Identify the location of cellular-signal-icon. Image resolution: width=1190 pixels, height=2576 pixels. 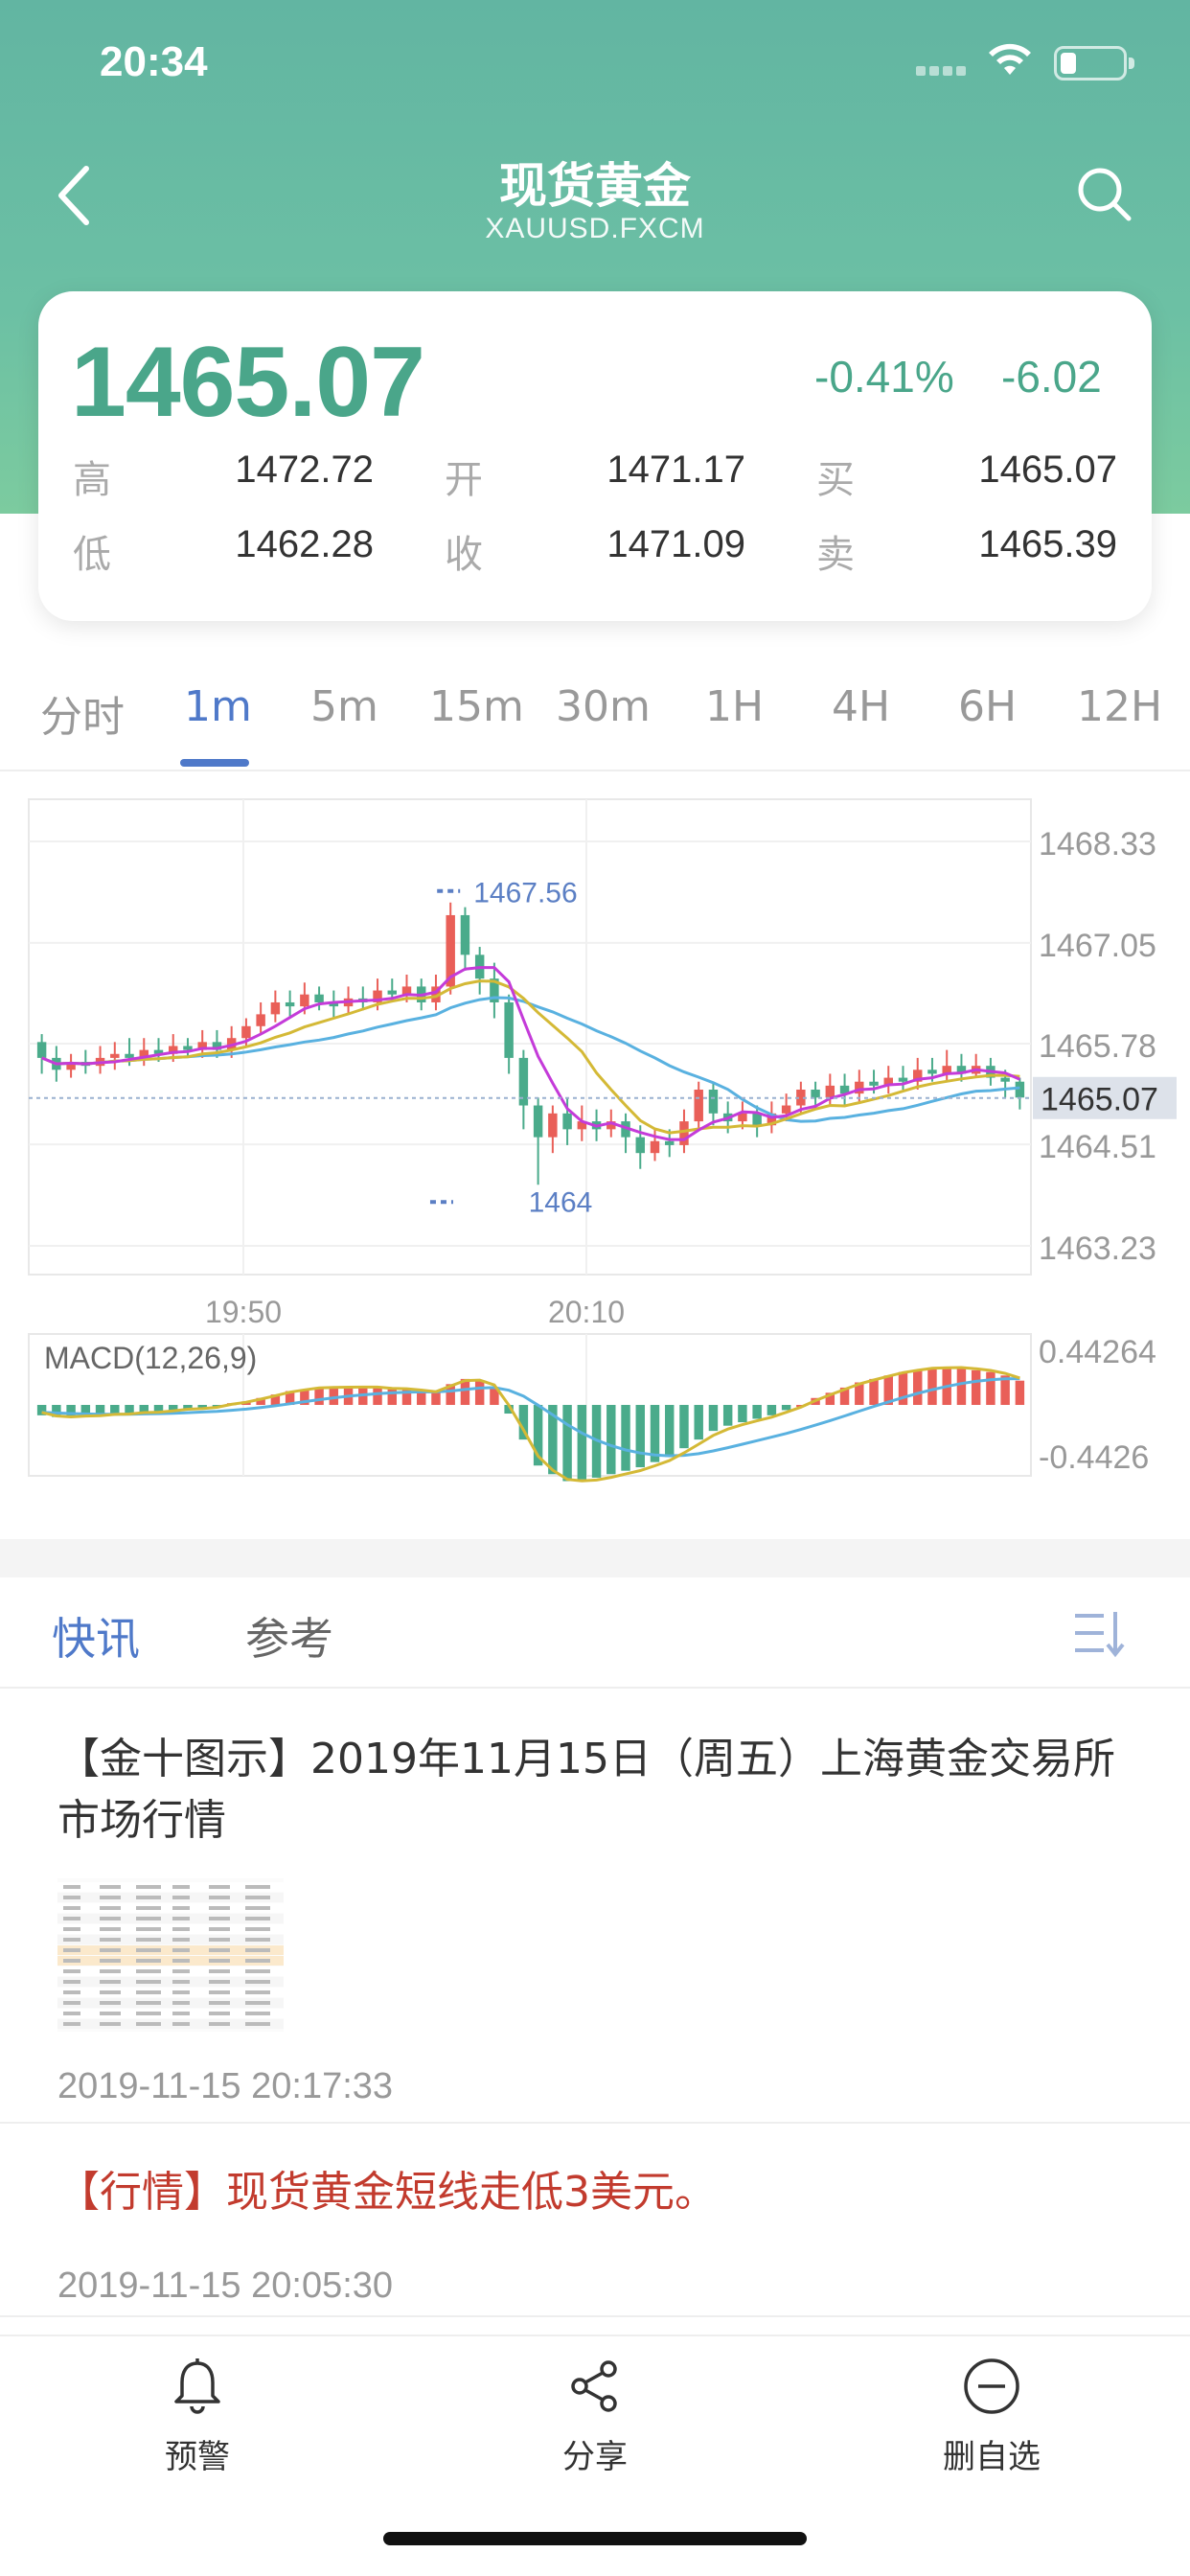
(945, 68).